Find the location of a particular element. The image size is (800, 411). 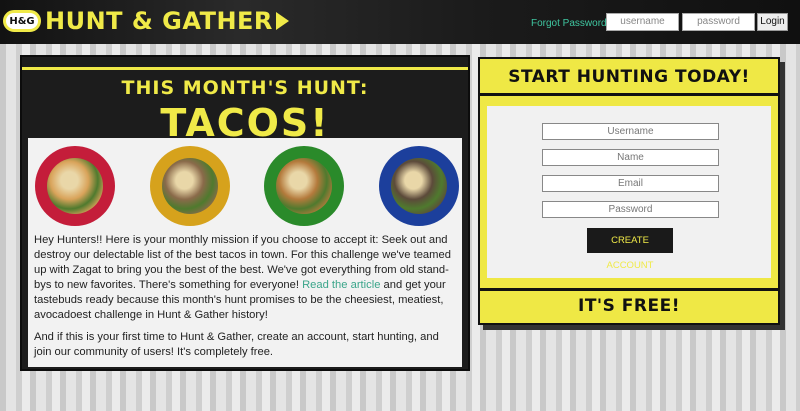

login-button: Login is located at coordinates (772, 22).